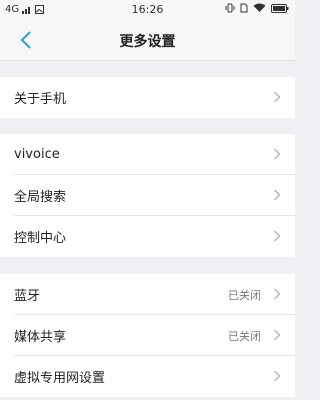 This screenshot has width=320, height=400. Describe the element at coordinates (40, 337) in the screenshot. I see `row-label: 媒体共享` at that location.